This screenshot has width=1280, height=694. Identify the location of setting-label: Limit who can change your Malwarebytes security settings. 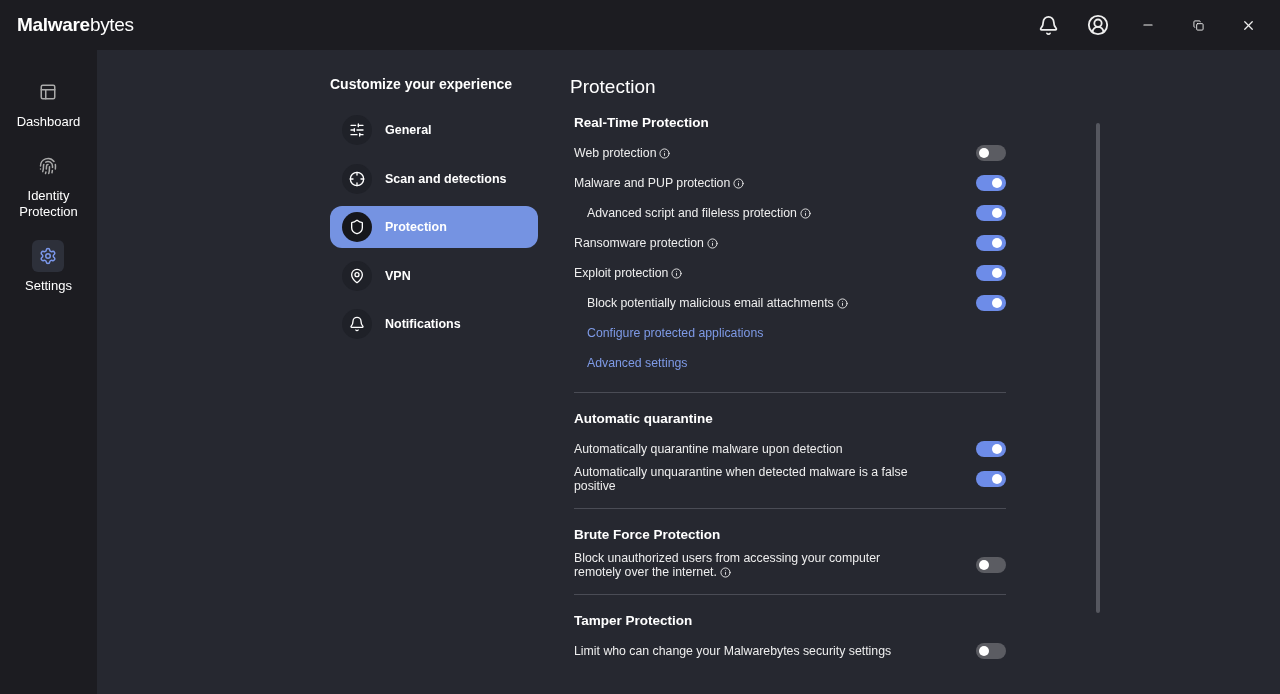
(733, 651).